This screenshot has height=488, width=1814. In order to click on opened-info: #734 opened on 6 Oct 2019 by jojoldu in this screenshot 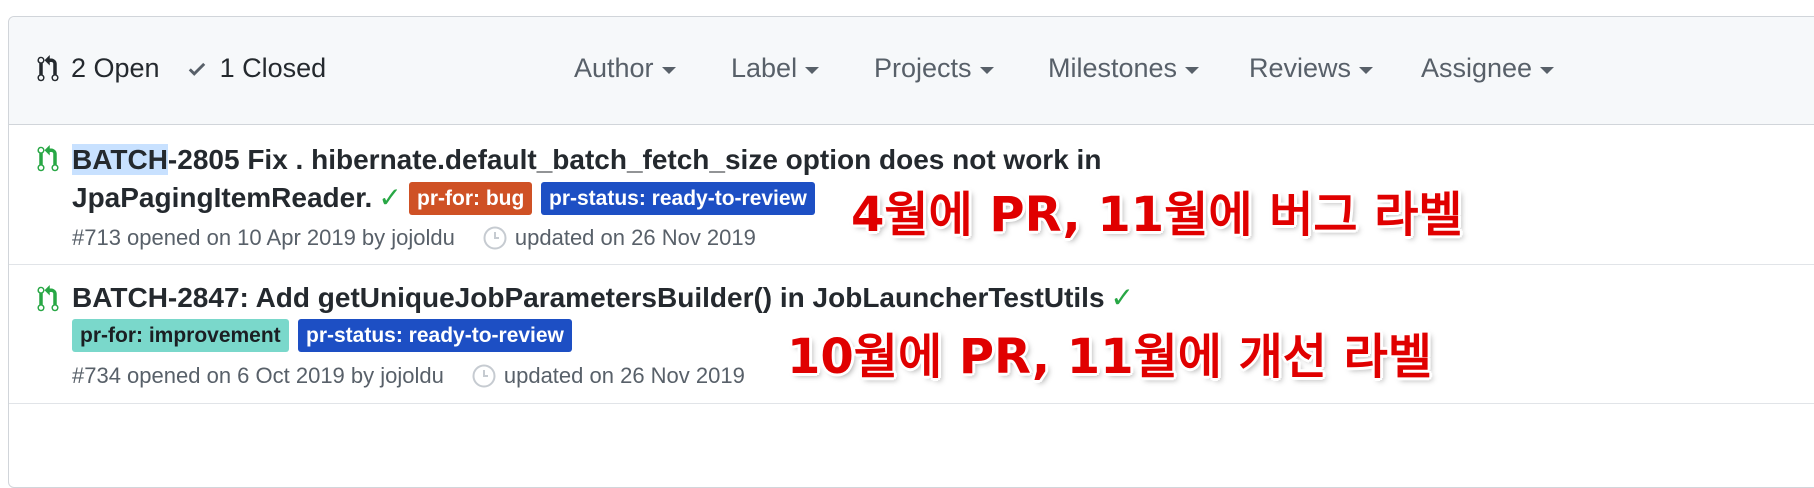, I will do `click(258, 375)`.